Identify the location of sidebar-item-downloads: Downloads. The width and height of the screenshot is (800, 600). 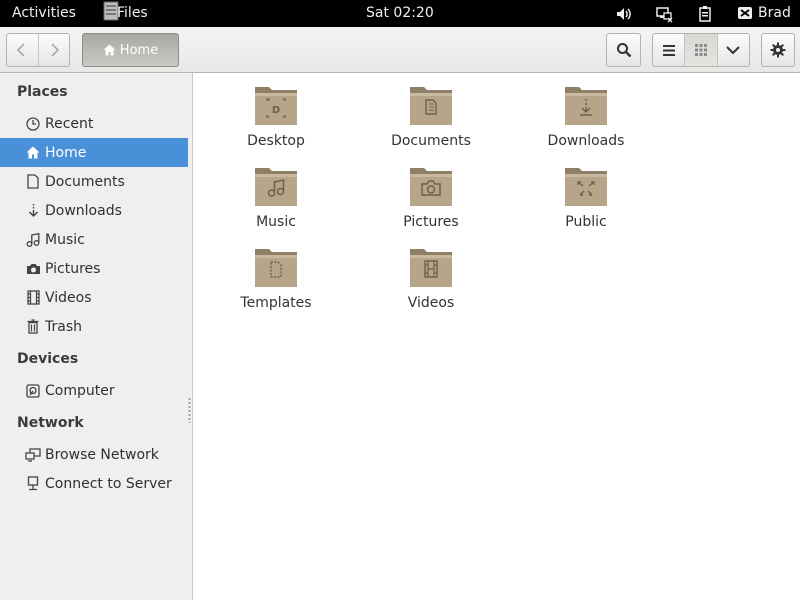
(94, 210).